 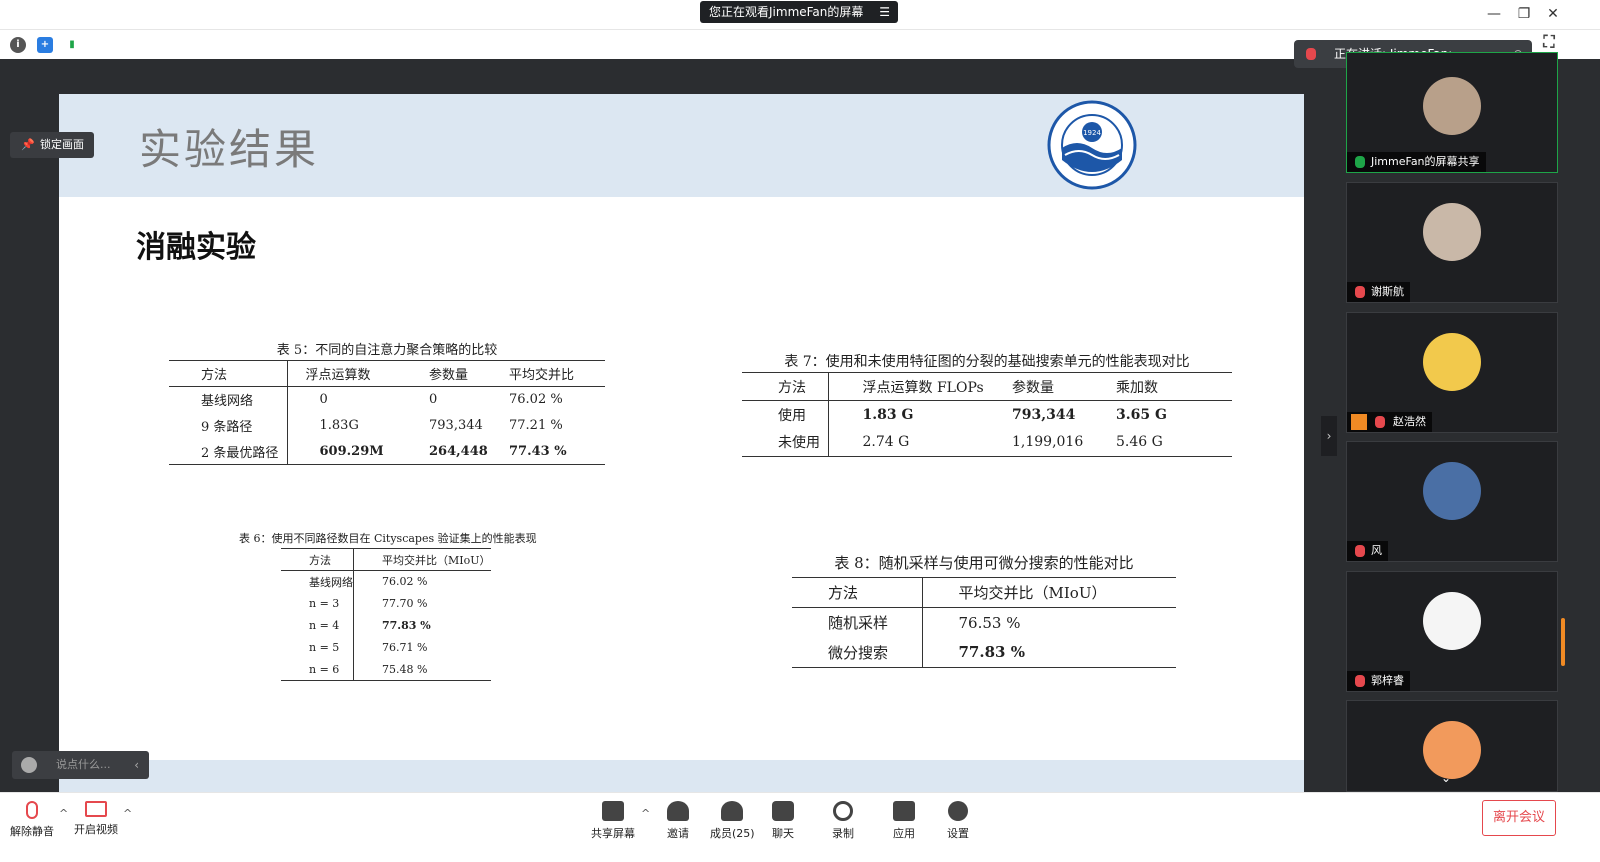 I want to click on apps-button: 应用, so click(x=904, y=821).